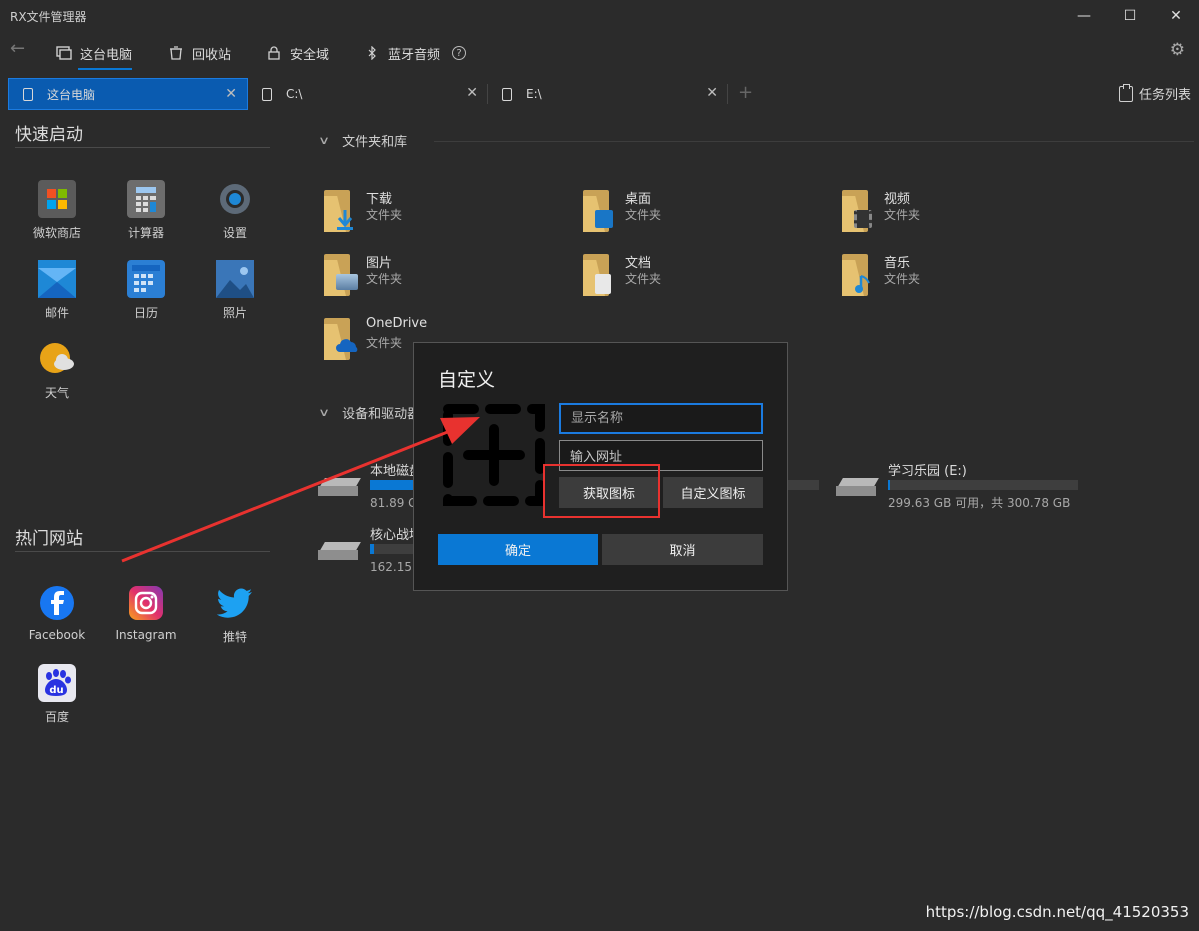 The image size is (1199, 931). Describe the element at coordinates (235, 210) in the screenshot. I see `app-settings: 设置` at that location.